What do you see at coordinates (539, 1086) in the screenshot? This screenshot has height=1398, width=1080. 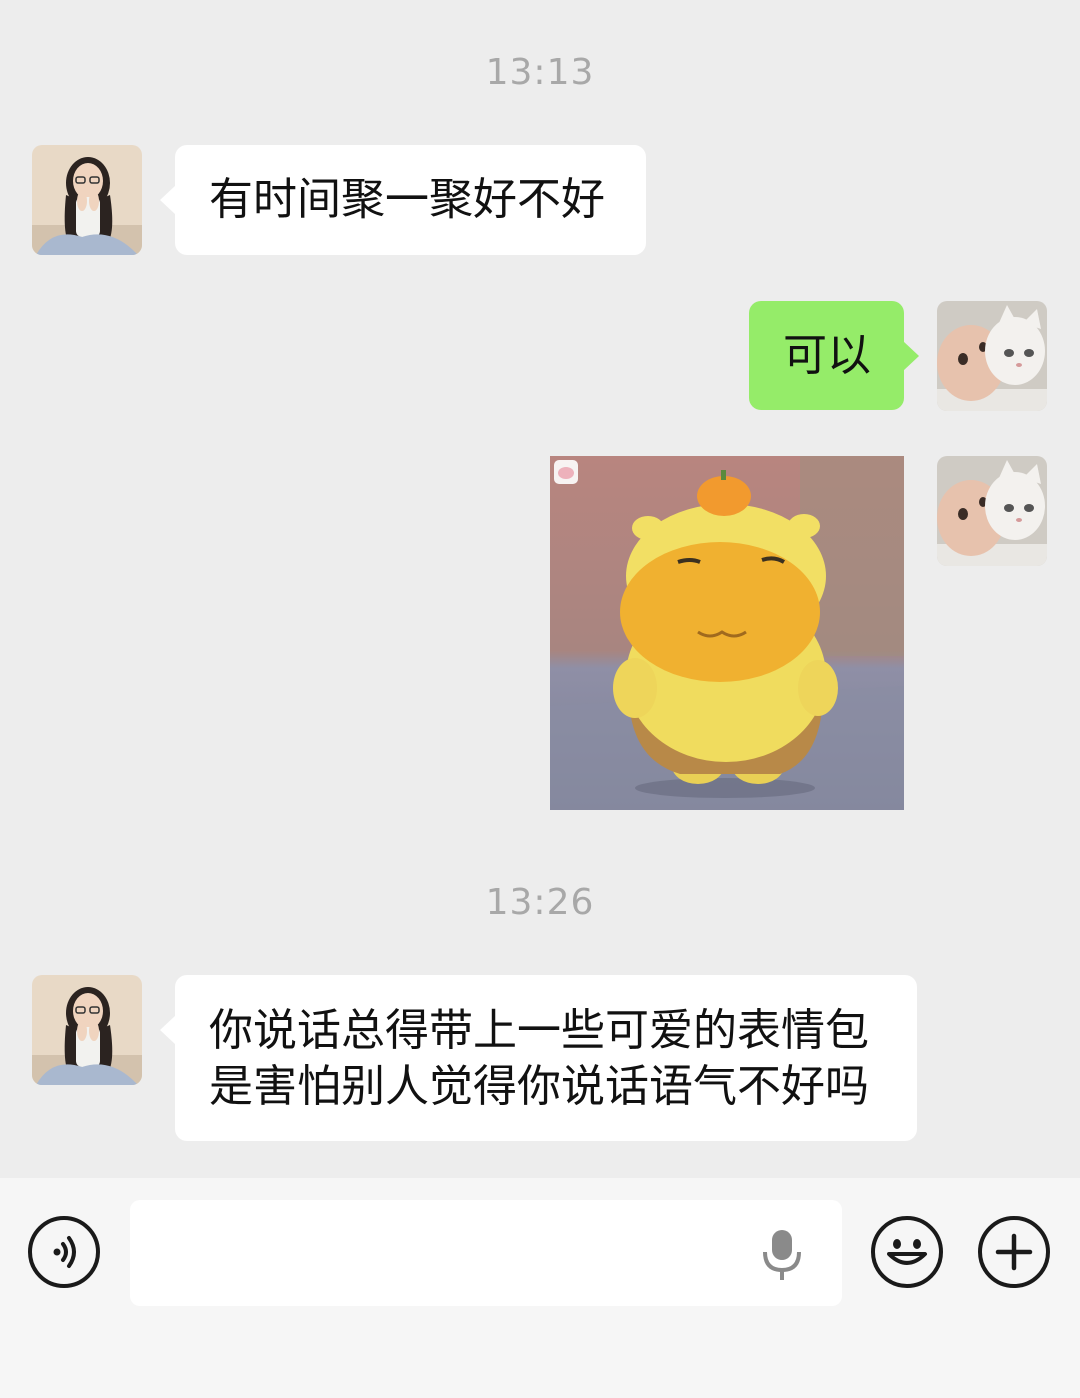 I see `message-text-line: 是害怕别人觉得你说话语气不好吗` at bounding box center [539, 1086].